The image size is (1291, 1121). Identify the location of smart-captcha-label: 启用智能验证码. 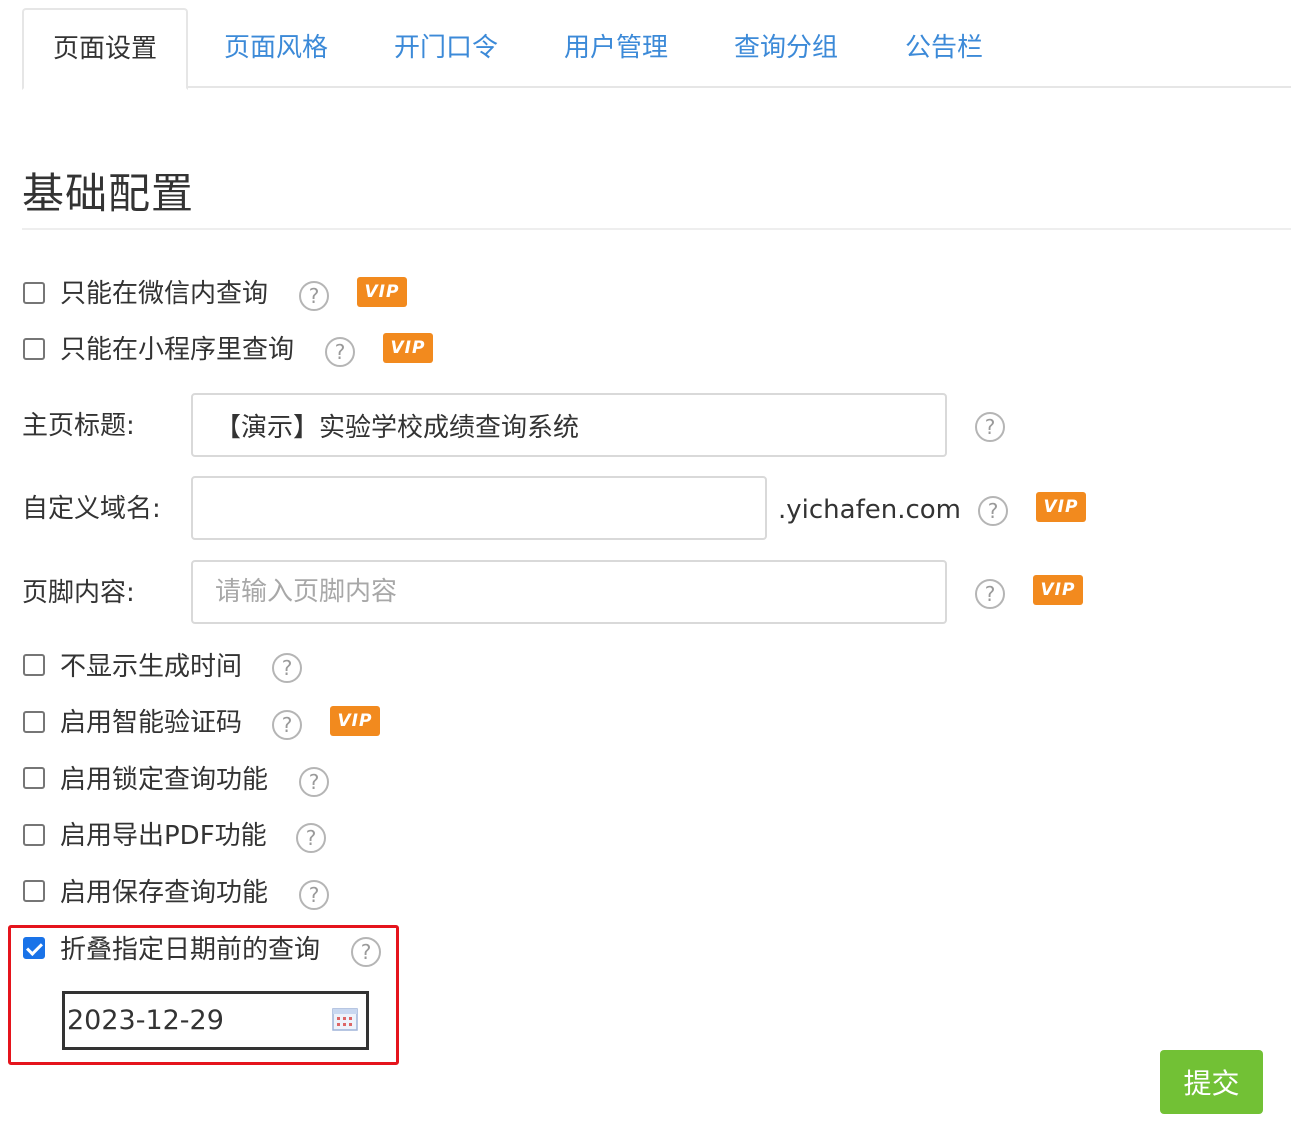
(151, 723).